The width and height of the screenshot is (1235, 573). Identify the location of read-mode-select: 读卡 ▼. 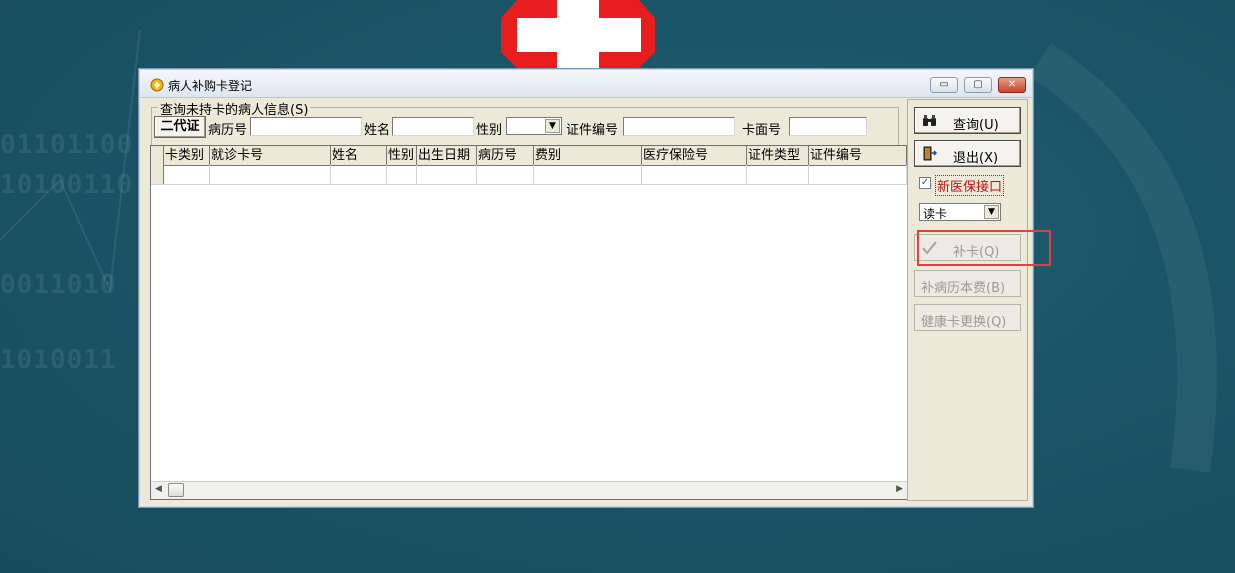
(960, 212).